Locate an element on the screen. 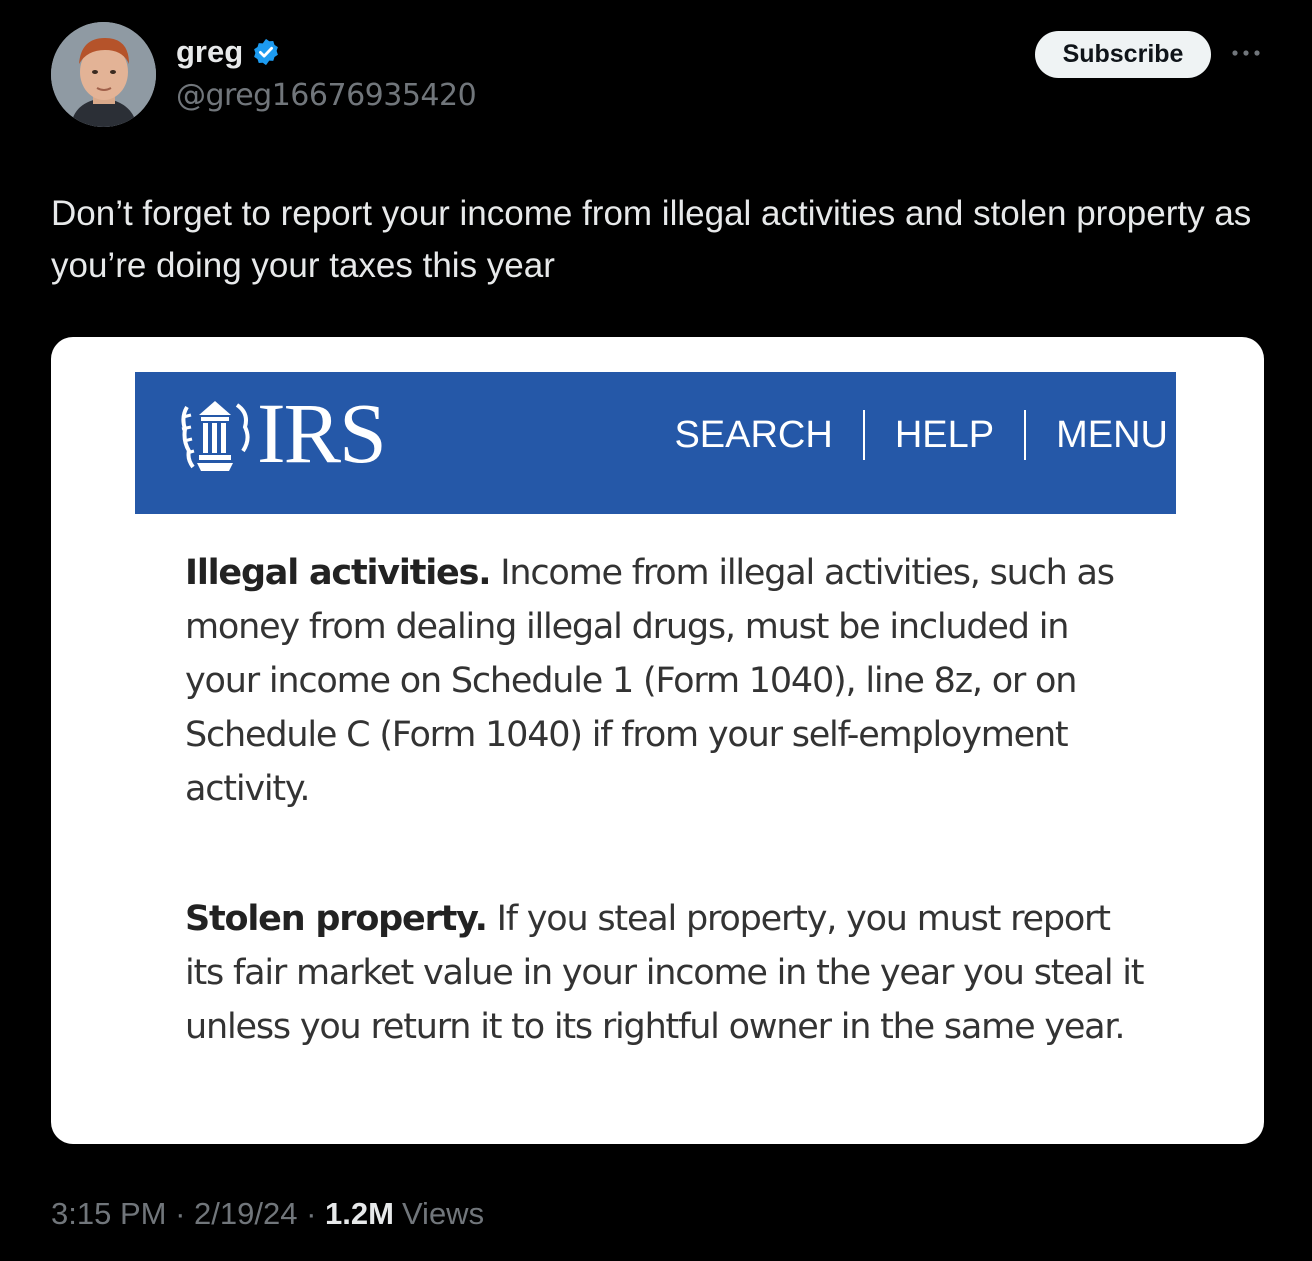  irs-logo: IRS is located at coordinates (283, 433).